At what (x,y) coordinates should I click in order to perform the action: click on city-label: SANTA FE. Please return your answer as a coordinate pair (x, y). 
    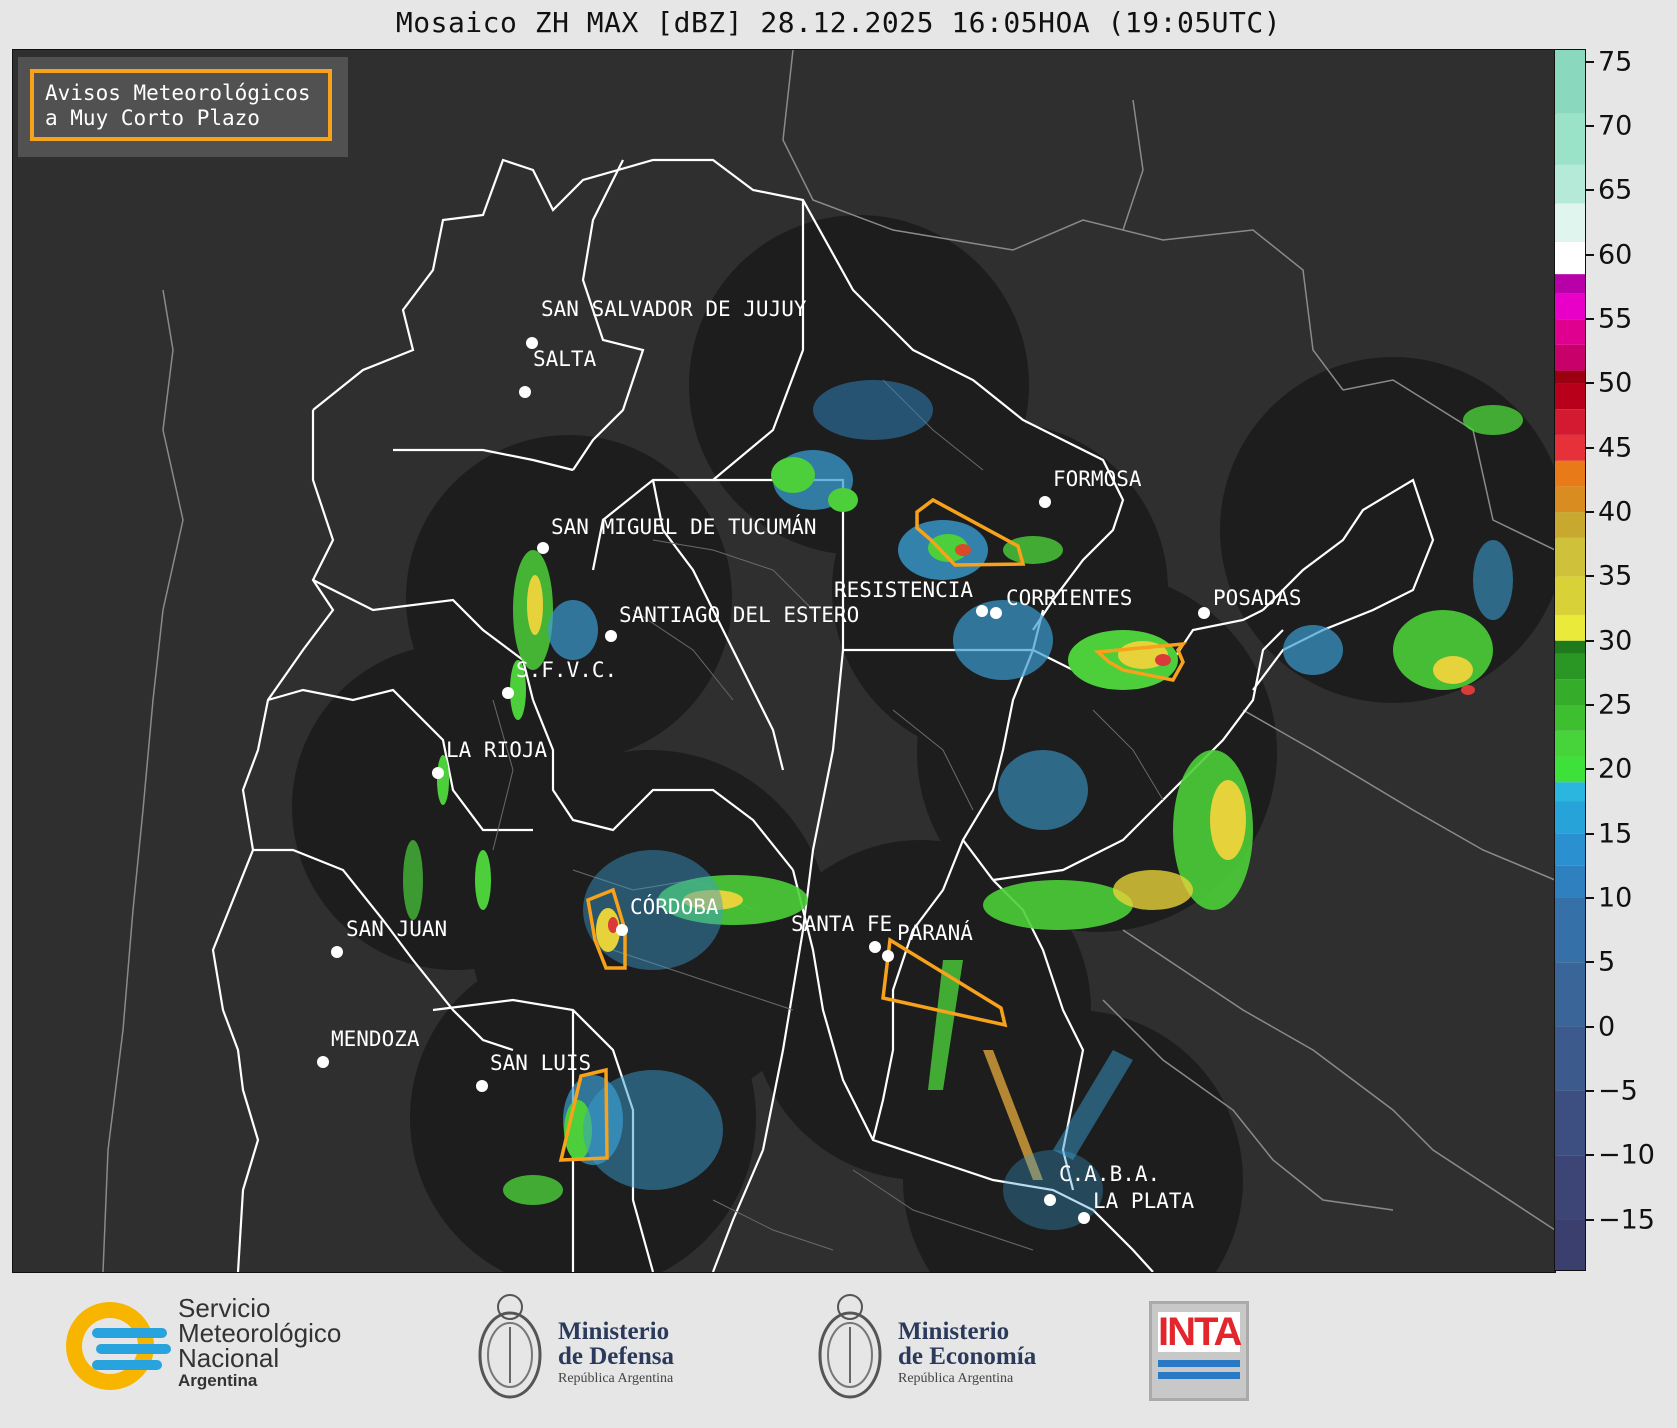
    Looking at the image, I should click on (841, 924).